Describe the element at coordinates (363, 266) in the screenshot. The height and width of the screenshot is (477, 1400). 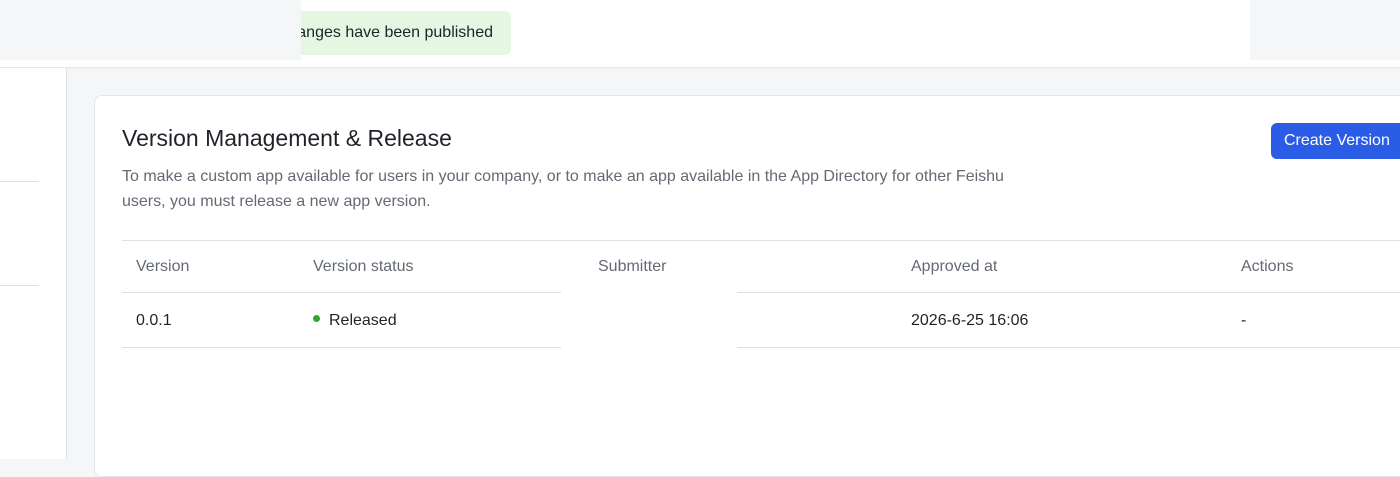
I see `header-version-status: Version status` at that location.